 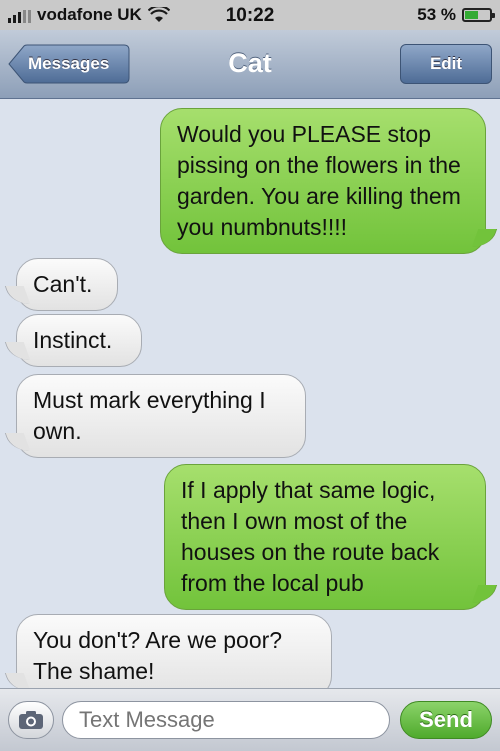 I want to click on nav-bar: Messages Cat Edit, so click(x=250, y=64).